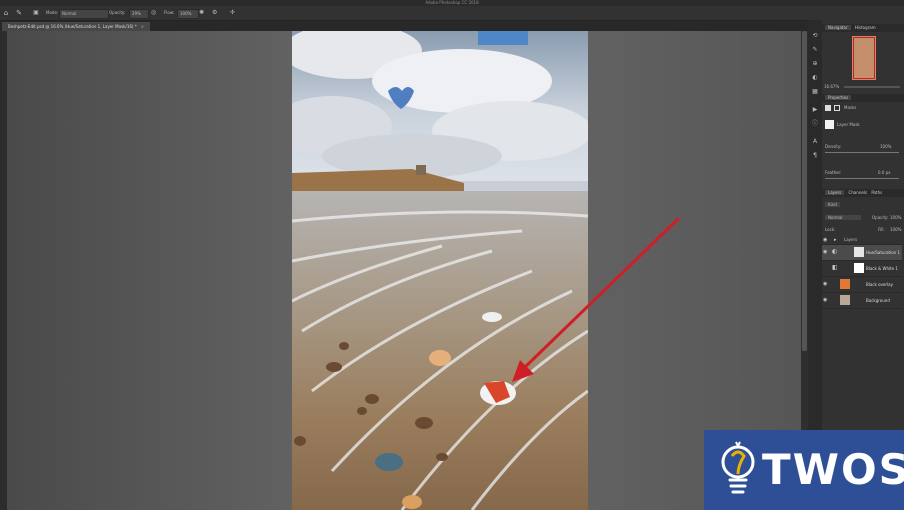  Describe the element at coordinates (833, 146) in the screenshot. I see `density-label: Density:` at that location.